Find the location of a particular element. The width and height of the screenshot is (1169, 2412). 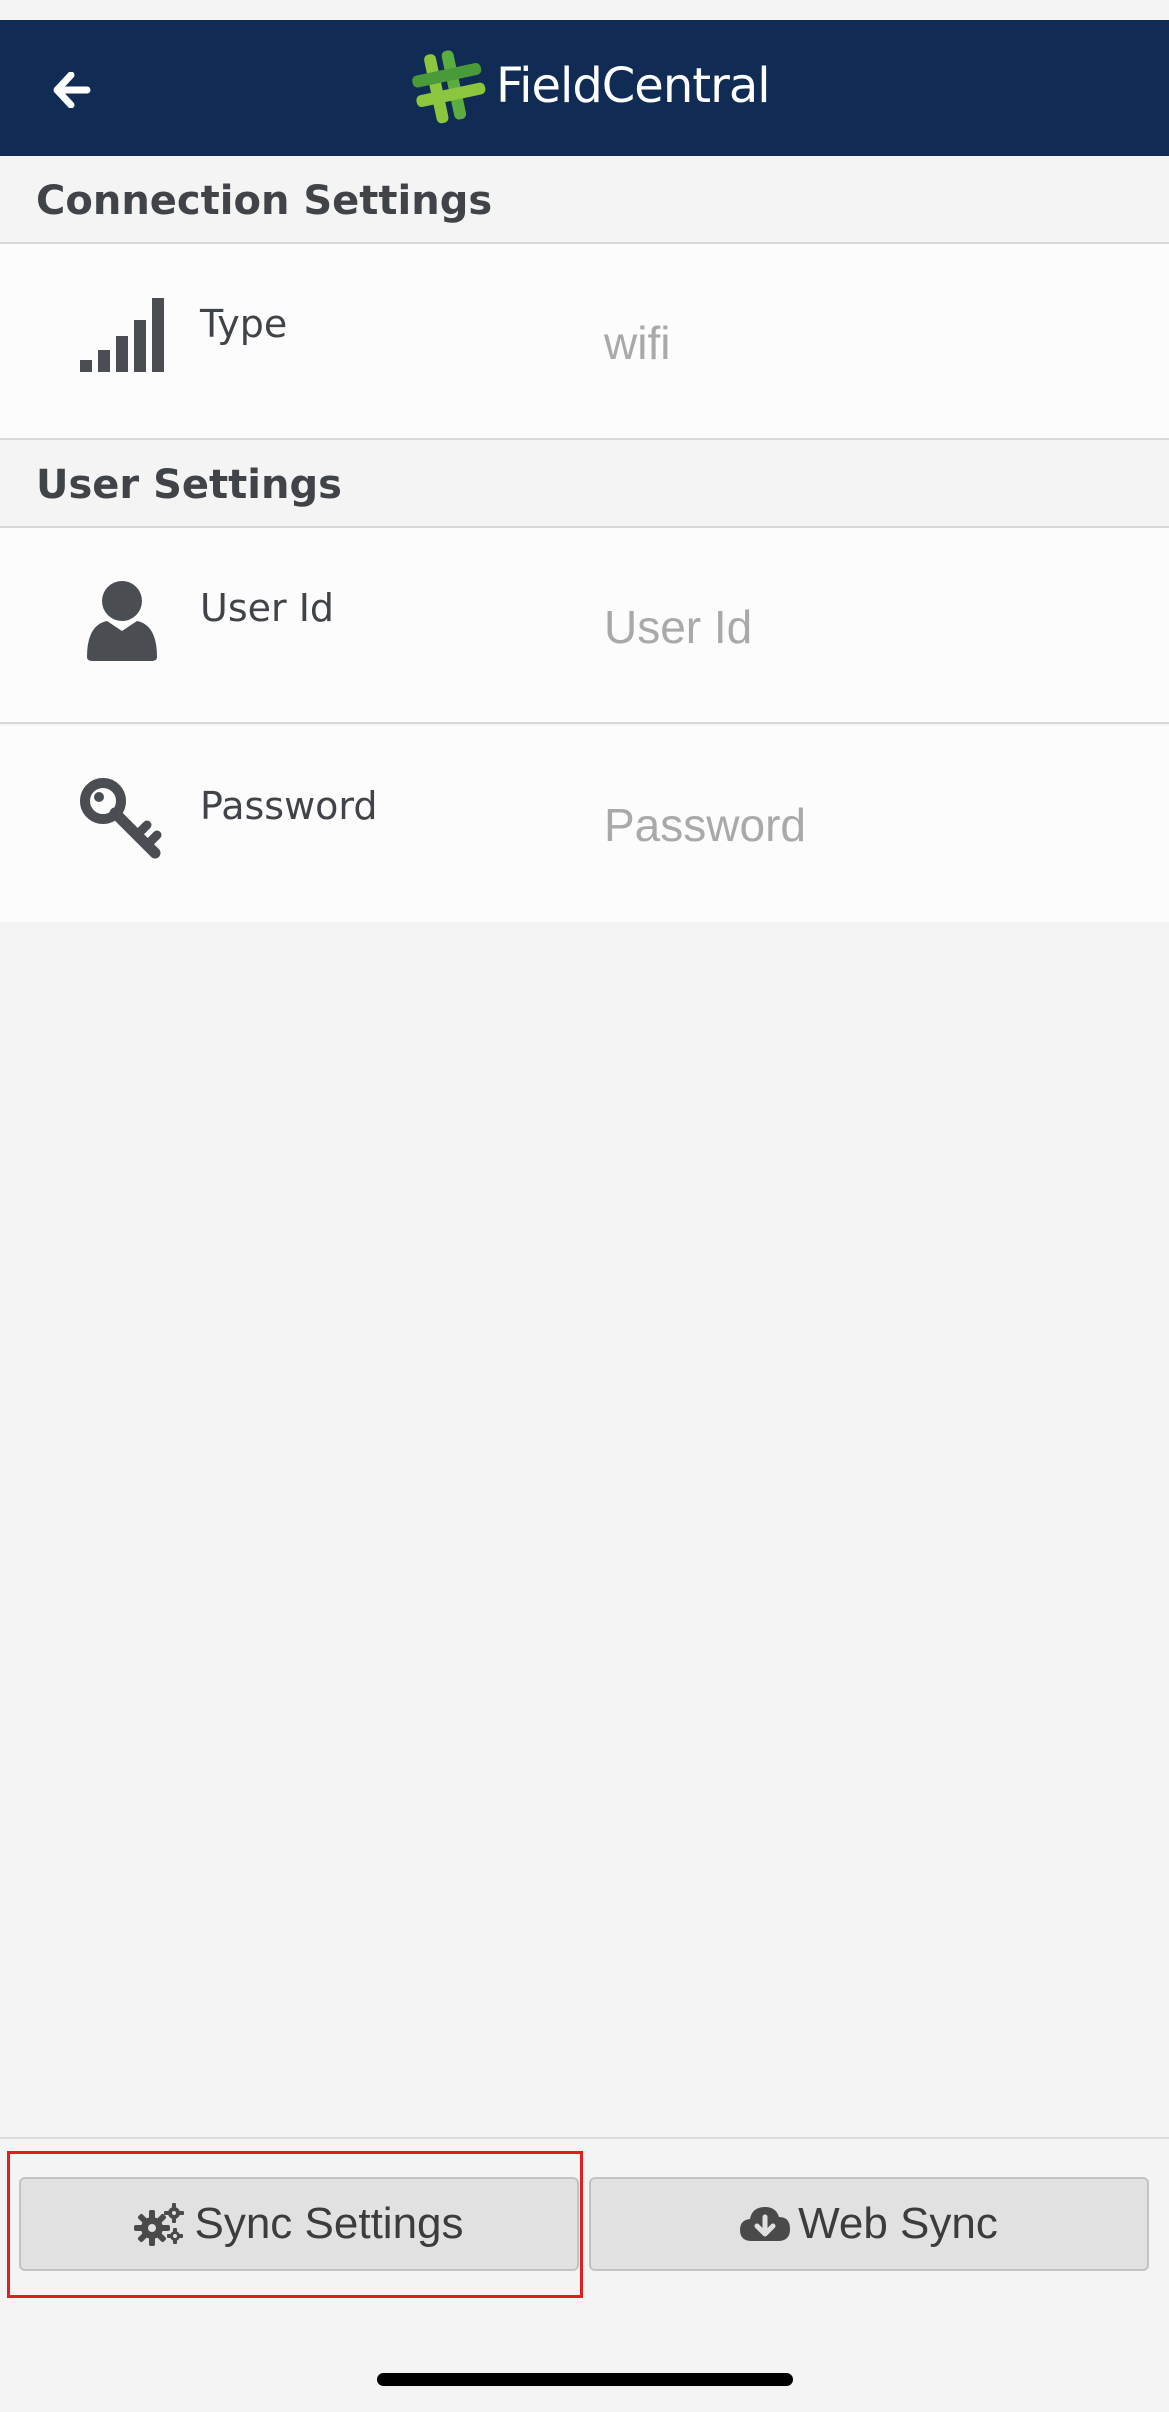

section-header-user: User Settings is located at coordinates (584, 484).